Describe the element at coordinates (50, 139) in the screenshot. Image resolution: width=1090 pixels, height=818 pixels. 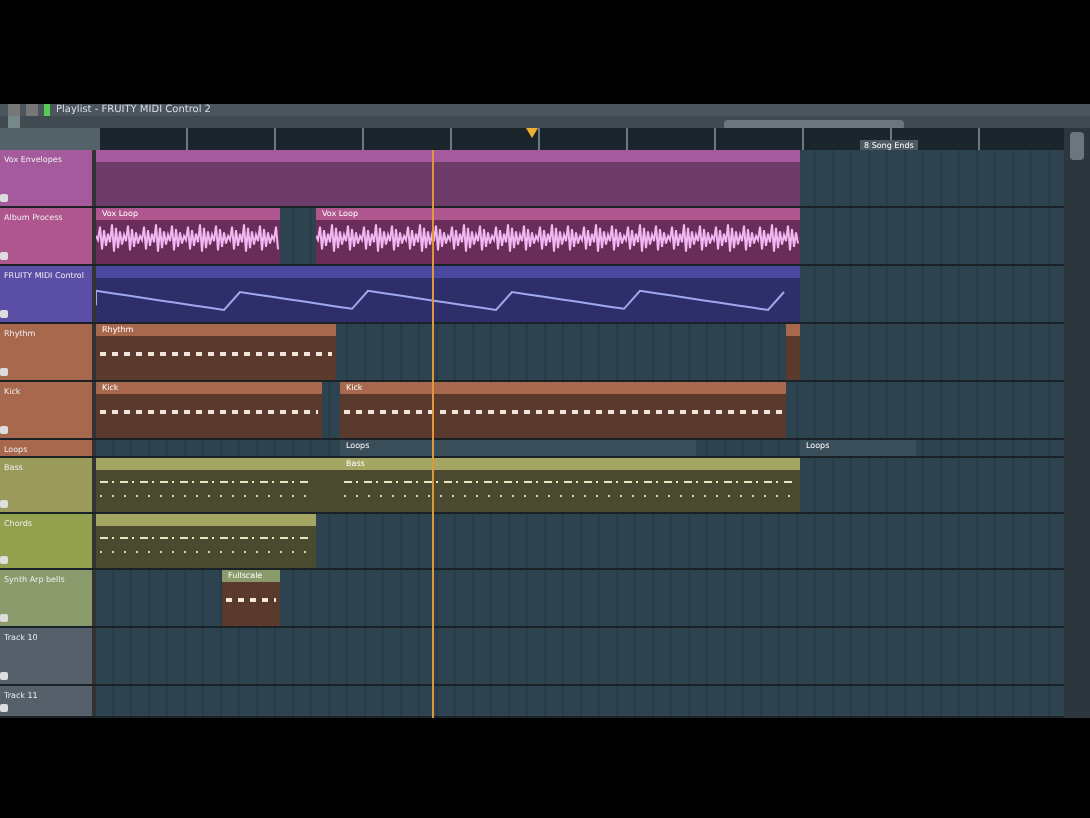
I see `ruler-corner` at that location.